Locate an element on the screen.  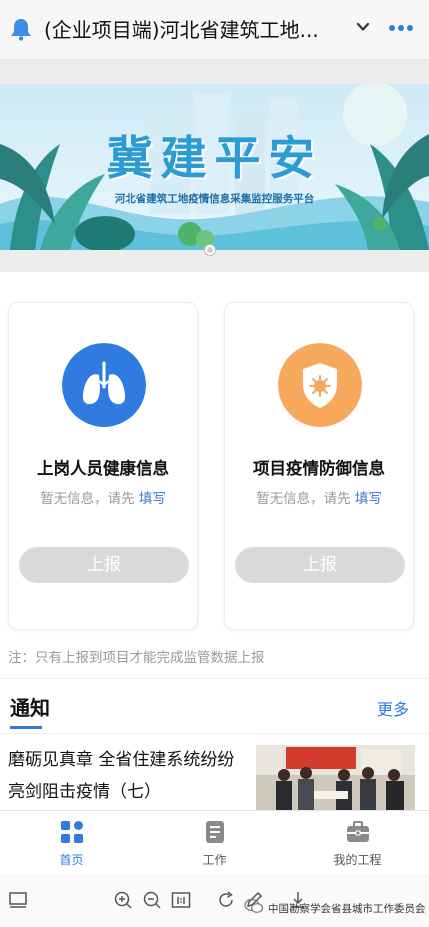
news-item-title: 磨砺见真章 全省住建系统纷纷 亮剑阻击疫情（七） is located at coordinates (131, 776).